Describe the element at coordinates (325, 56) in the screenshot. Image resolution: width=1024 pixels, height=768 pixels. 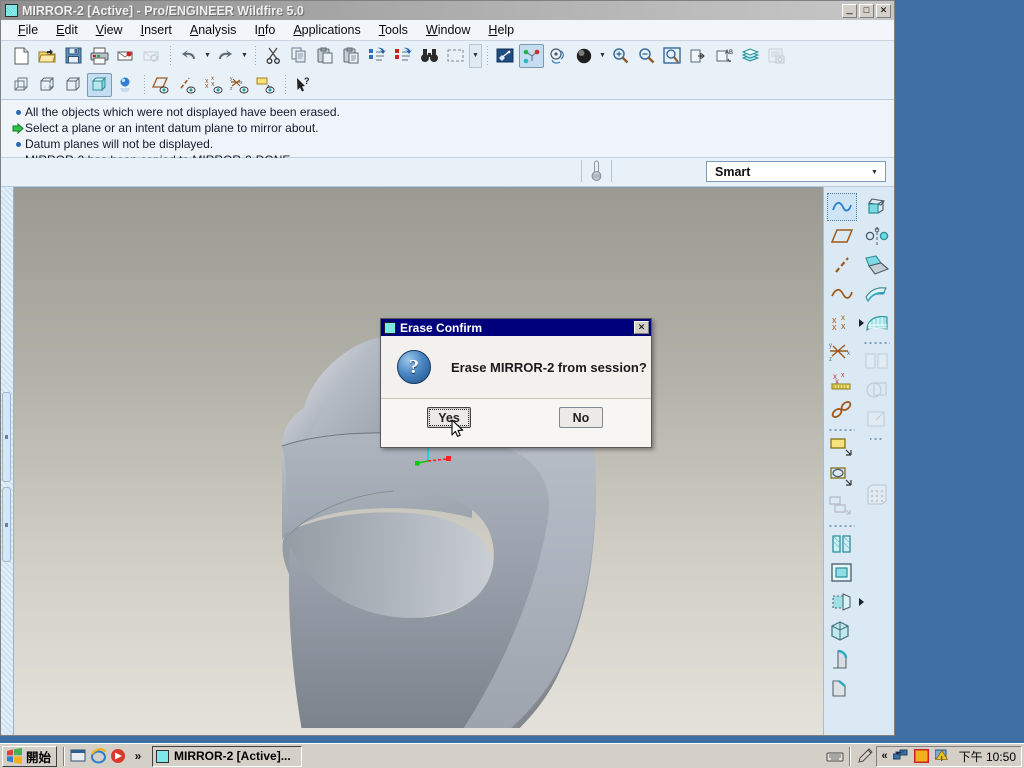
I see `paste-icon` at that location.